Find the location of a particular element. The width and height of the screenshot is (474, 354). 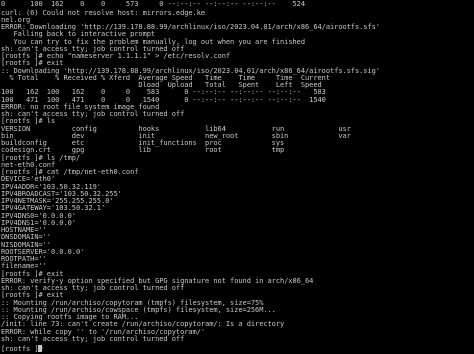

terminal-line: [rootfs ]# ls is located at coordinates (28, 121).